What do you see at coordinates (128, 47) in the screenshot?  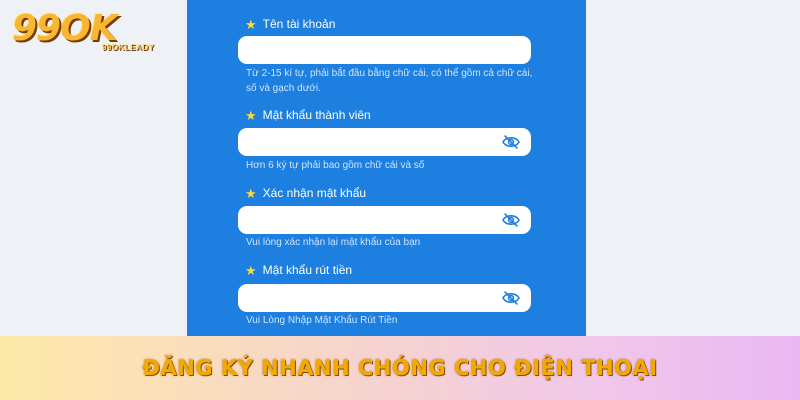 I see `logo-subtext: 99OKLEADY` at bounding box center [128, 47].